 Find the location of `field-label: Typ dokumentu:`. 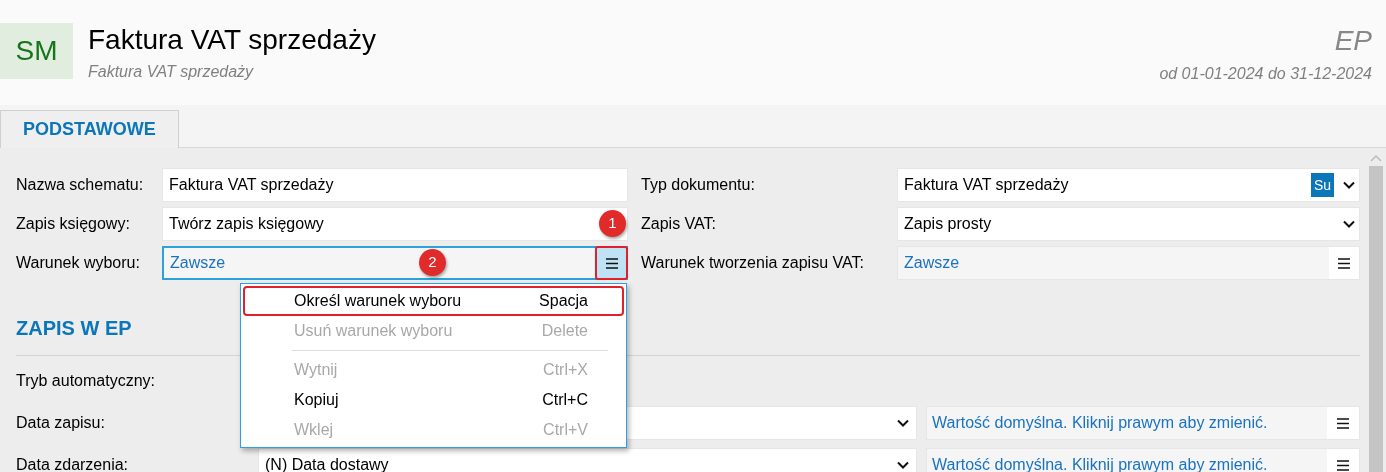

field-label: Typ dokumentu: is located at coordinates (698, 185).